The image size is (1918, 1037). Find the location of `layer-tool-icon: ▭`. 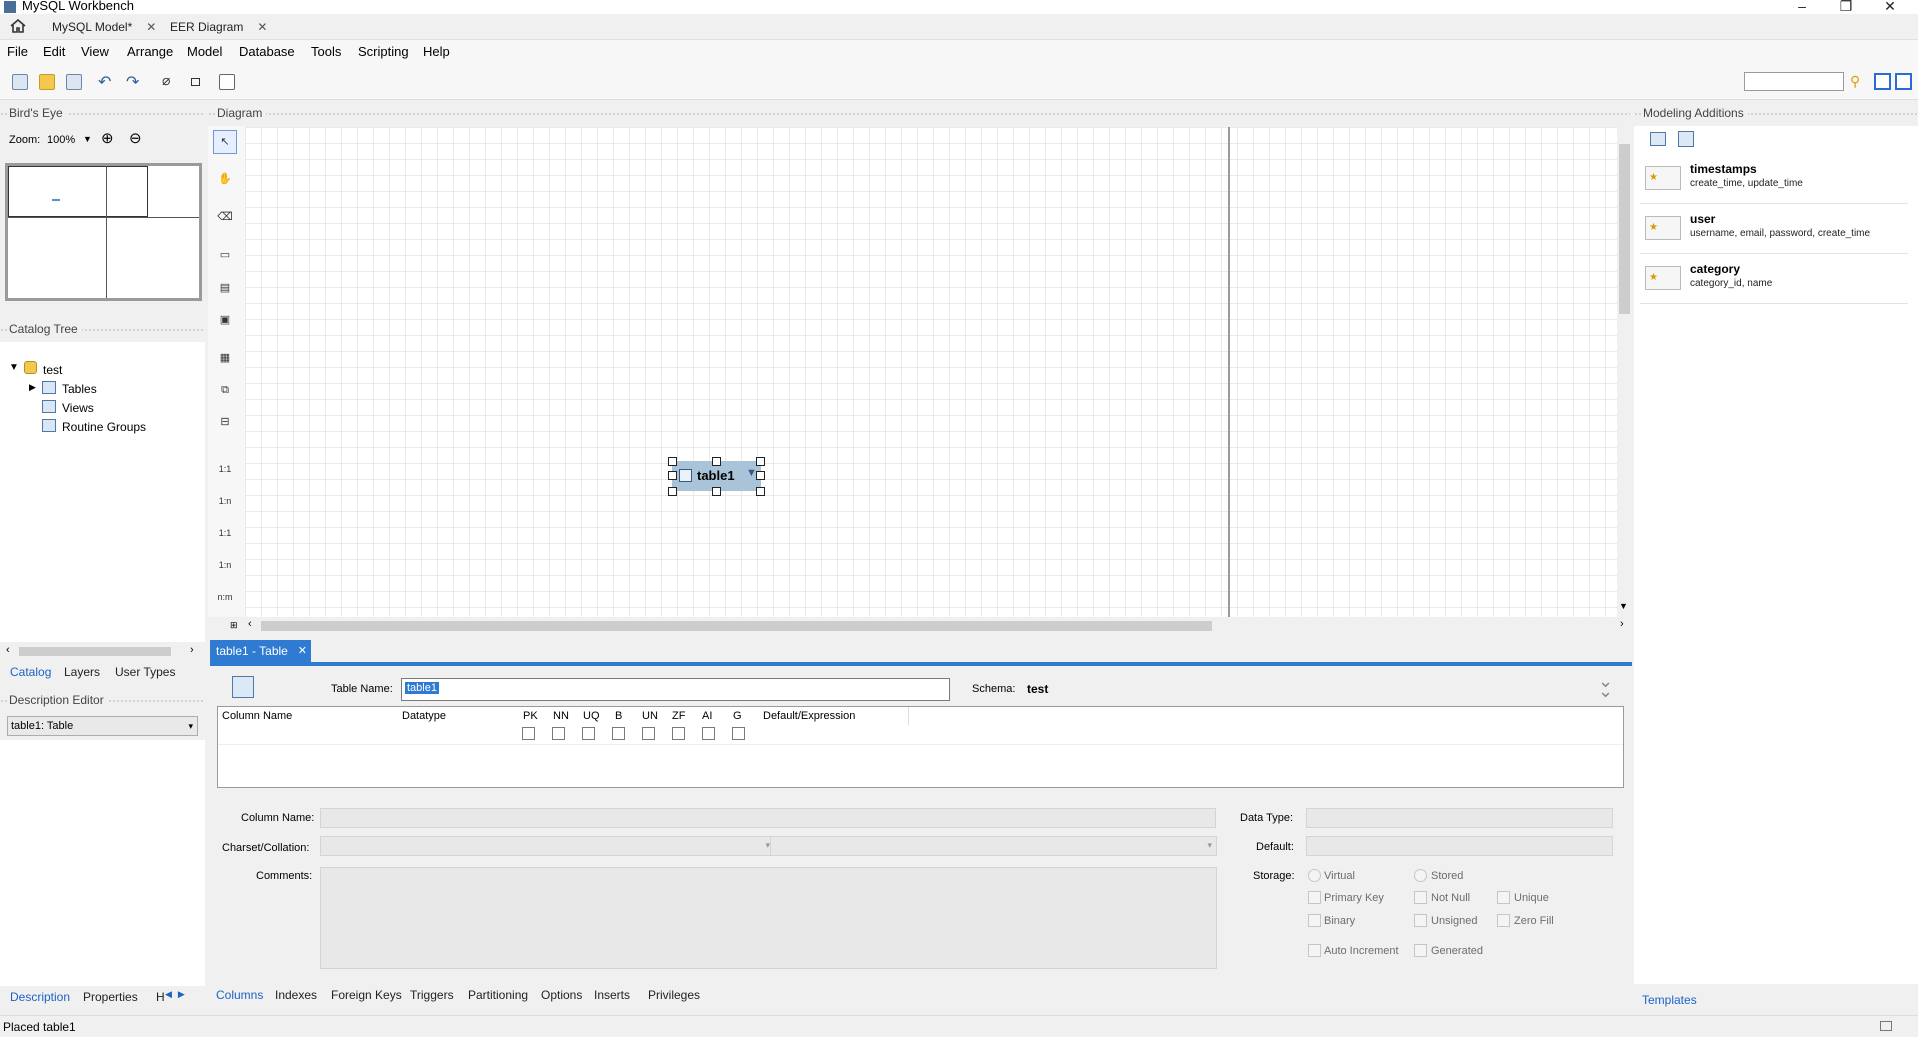

layer-tool-icon: ▭ is located at coordinates (225, 255).